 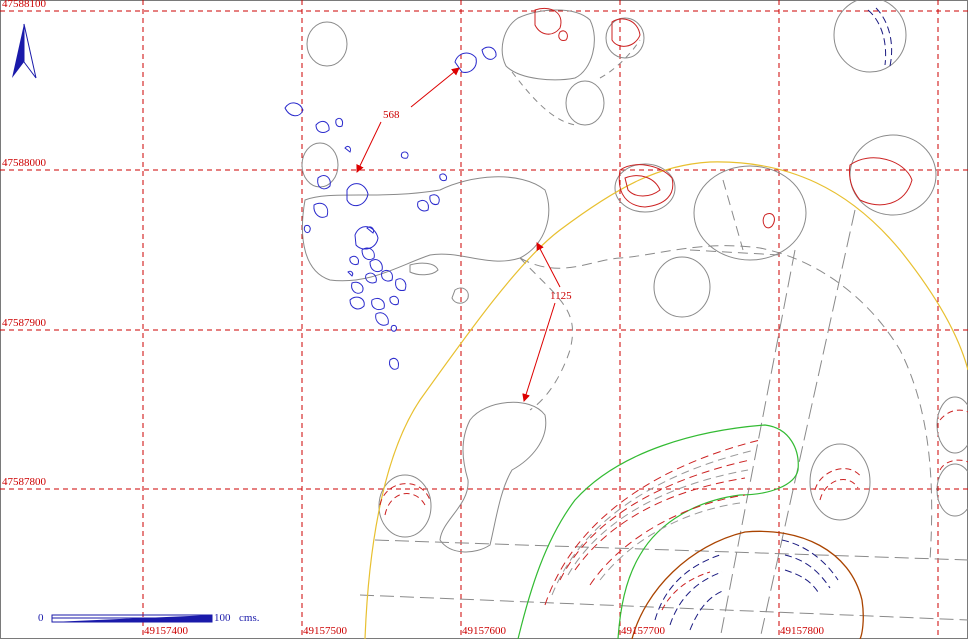 What do you see at coordinates (390, 208) in the screenshot?
I see `blue-stones` at bounding box center [390, 208].